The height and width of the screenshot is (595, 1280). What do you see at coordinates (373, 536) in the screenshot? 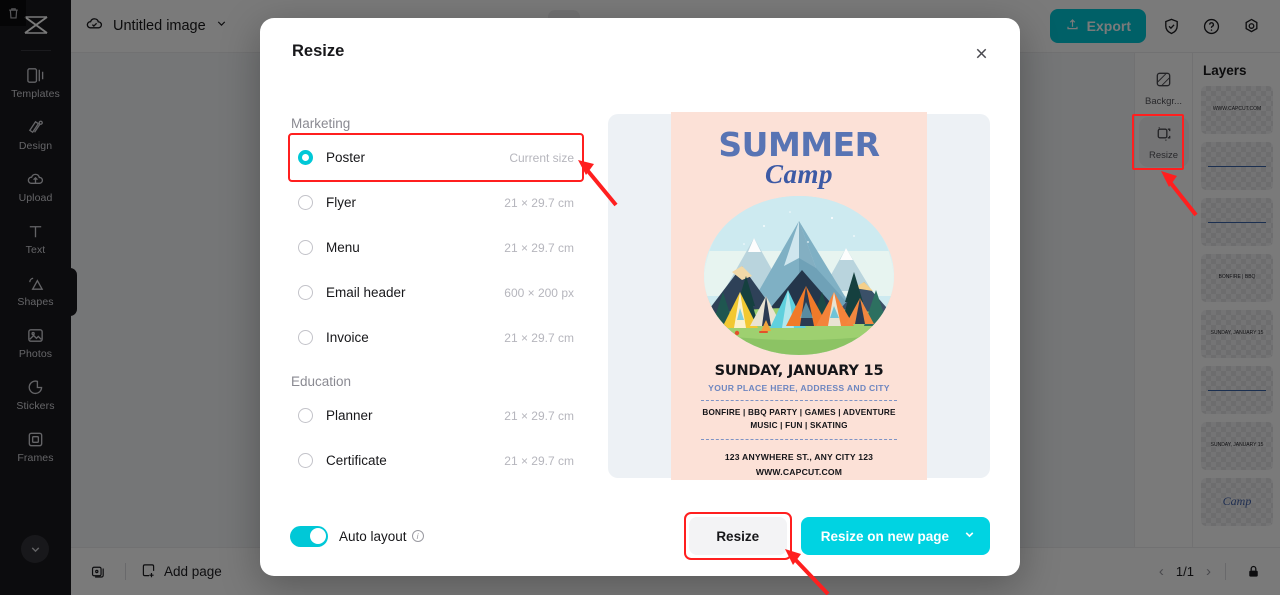
I see `auto-layout-label: Auto layout` at bounding box center [373, 536].